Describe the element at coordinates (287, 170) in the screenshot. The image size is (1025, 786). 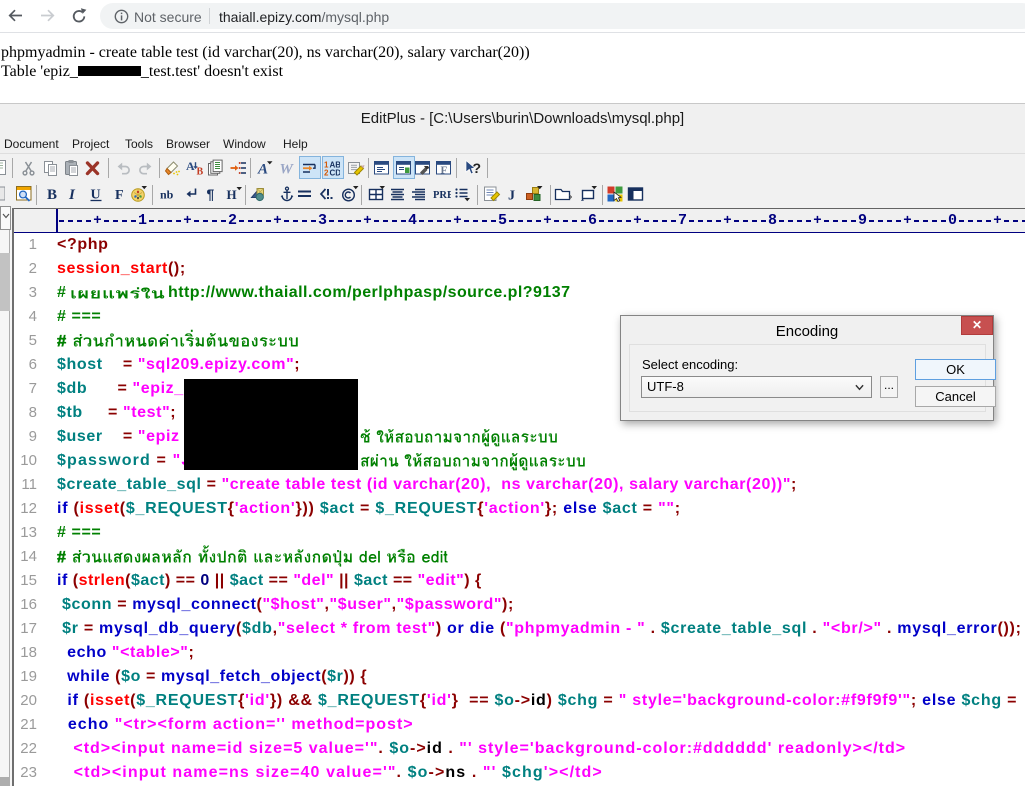
I see `svg-text: W` at that location.